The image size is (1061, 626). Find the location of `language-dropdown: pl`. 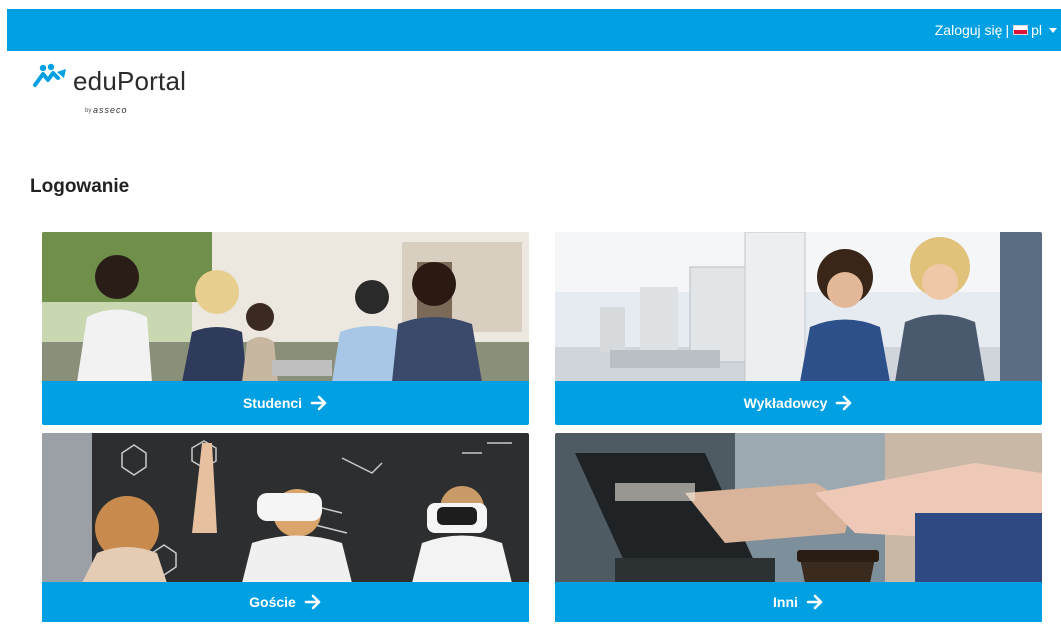

language-dropdown: pl is located at coordinates (1035, 30).